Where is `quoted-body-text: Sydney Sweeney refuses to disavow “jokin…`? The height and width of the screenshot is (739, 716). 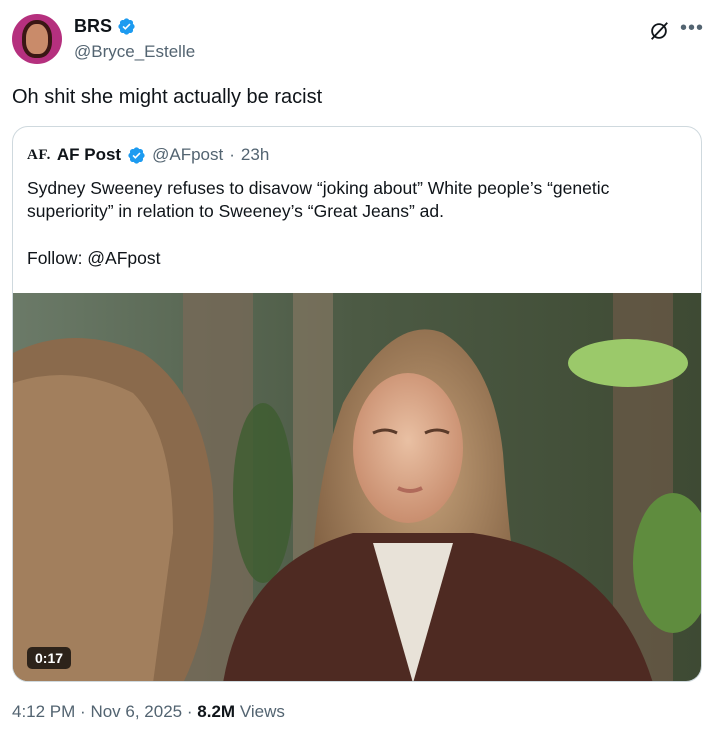 quoted-body-text: Sydney Sweeney refuses to disavow “jokin… is located at coordinates (318, 199).